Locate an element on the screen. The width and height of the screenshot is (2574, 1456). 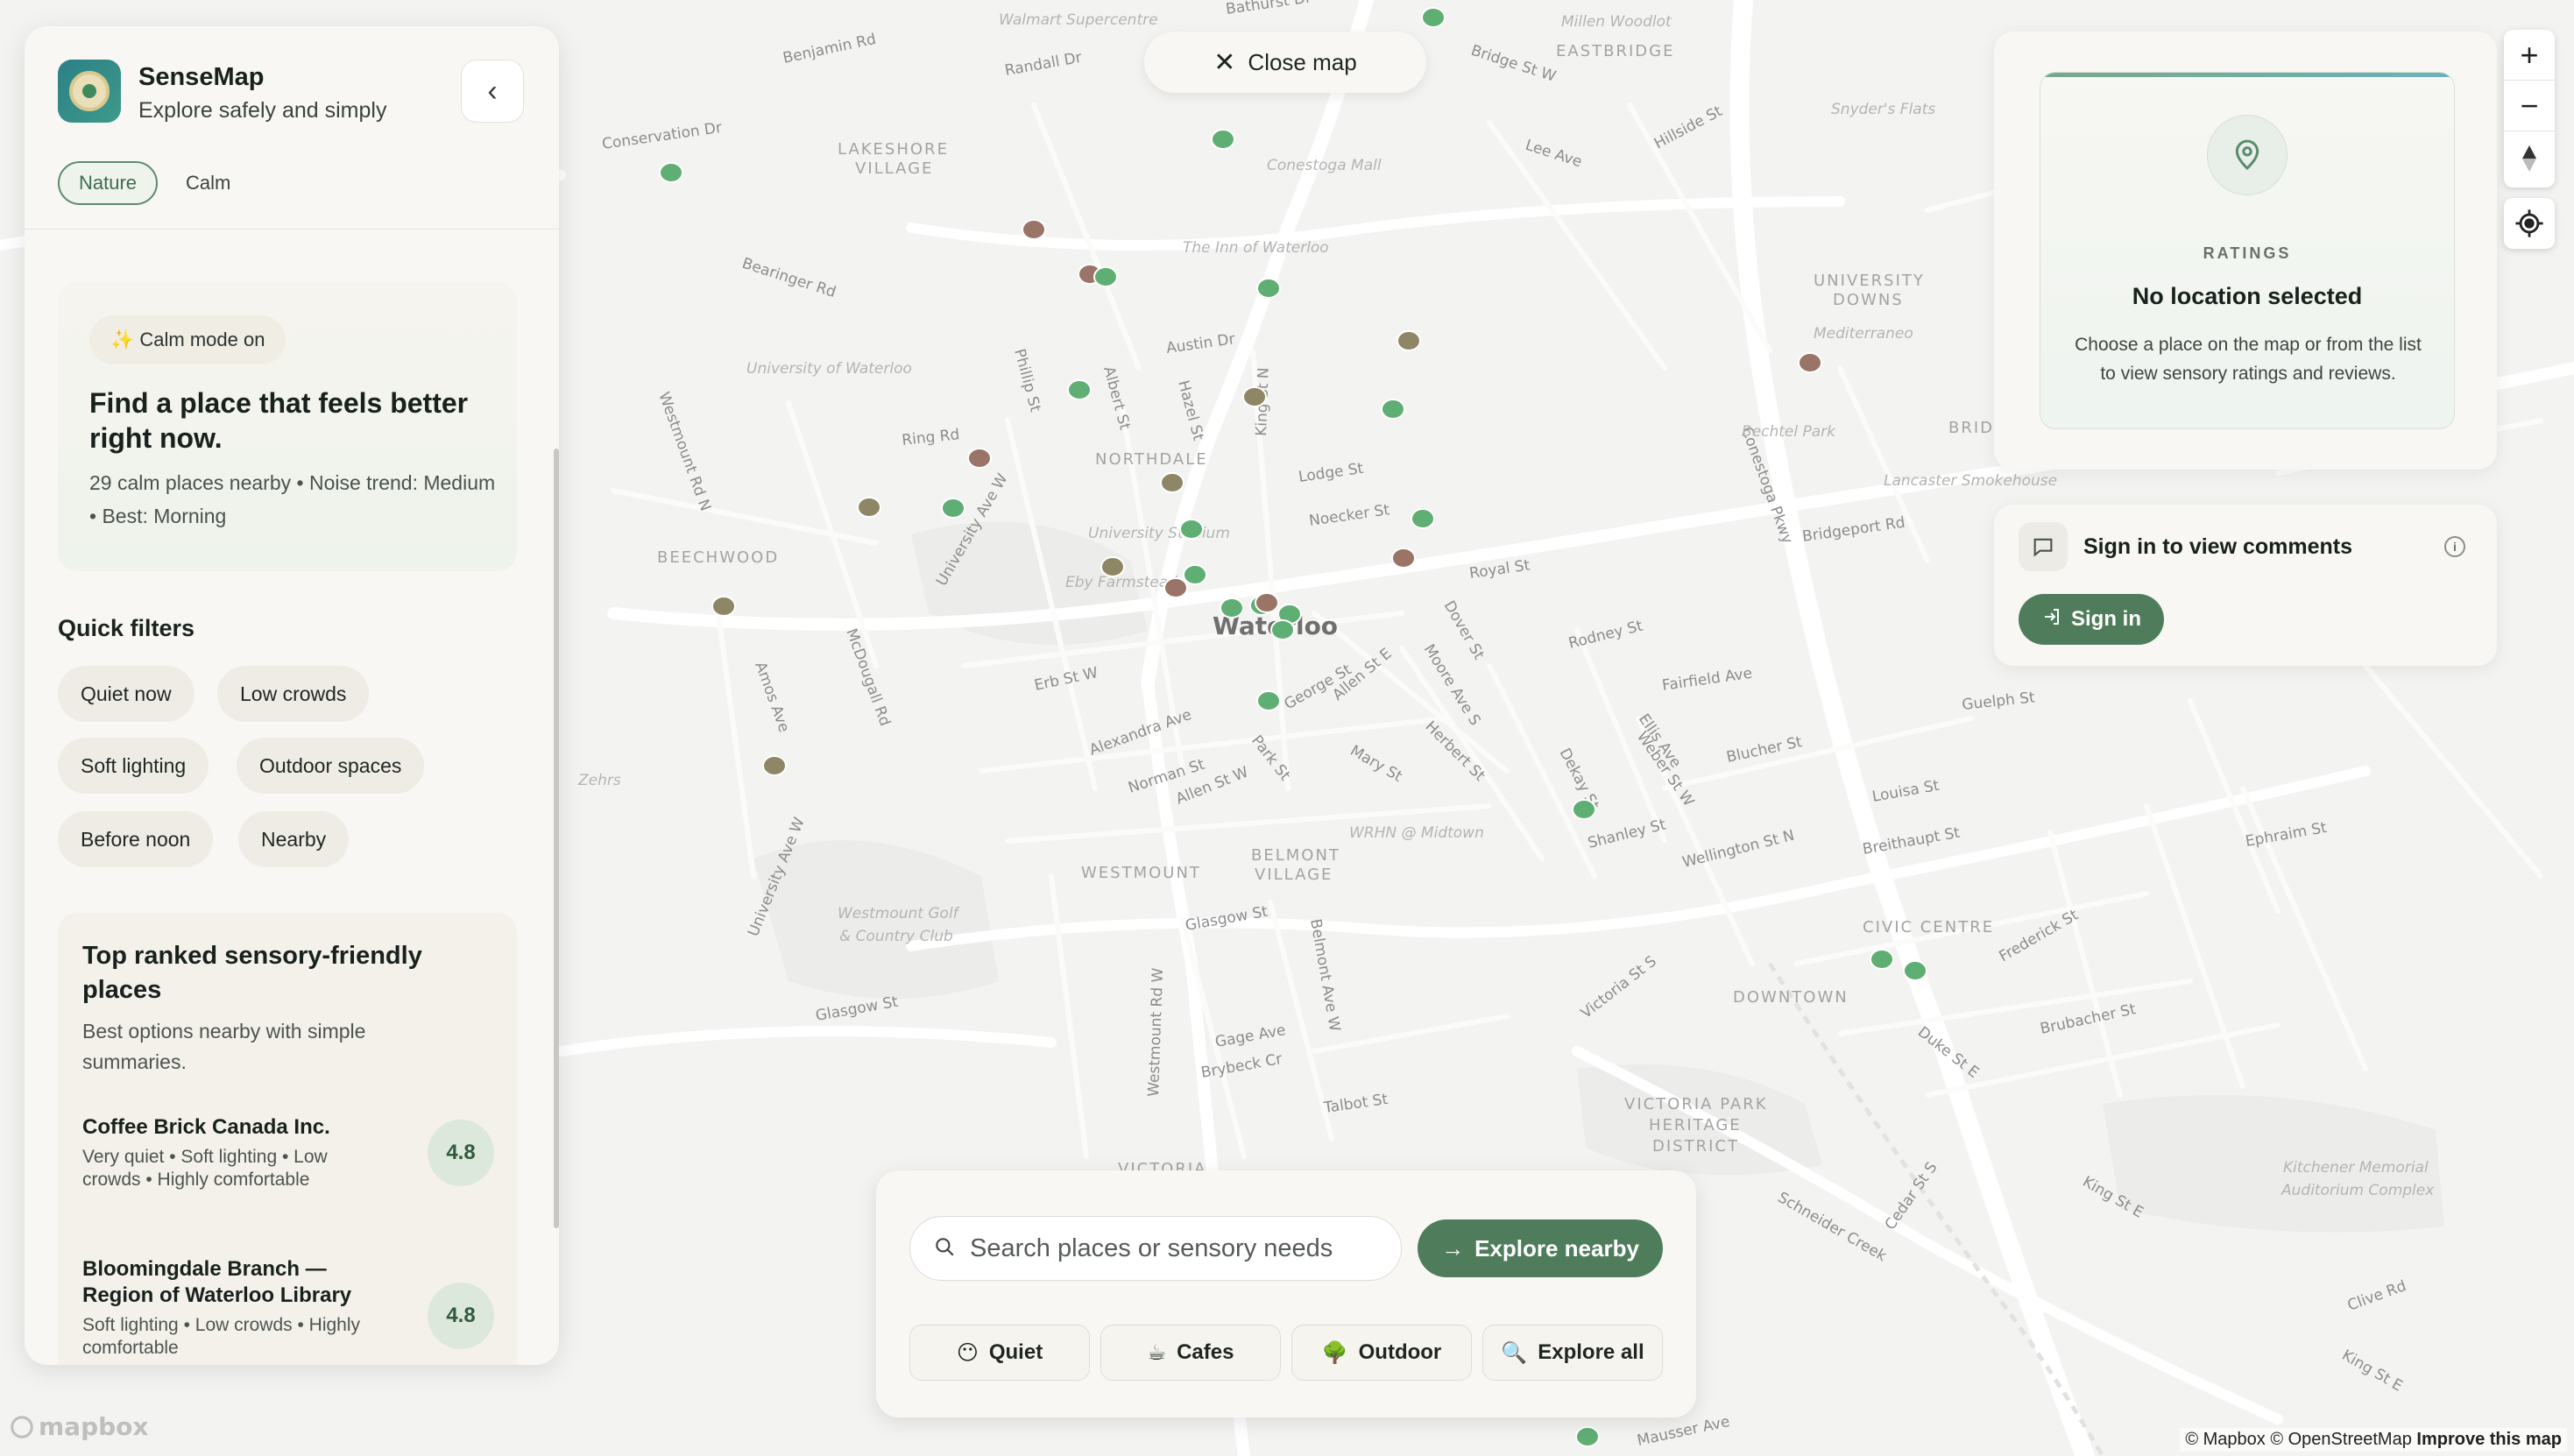
sidebar-scrollbar is located at coordinates (557, 838).